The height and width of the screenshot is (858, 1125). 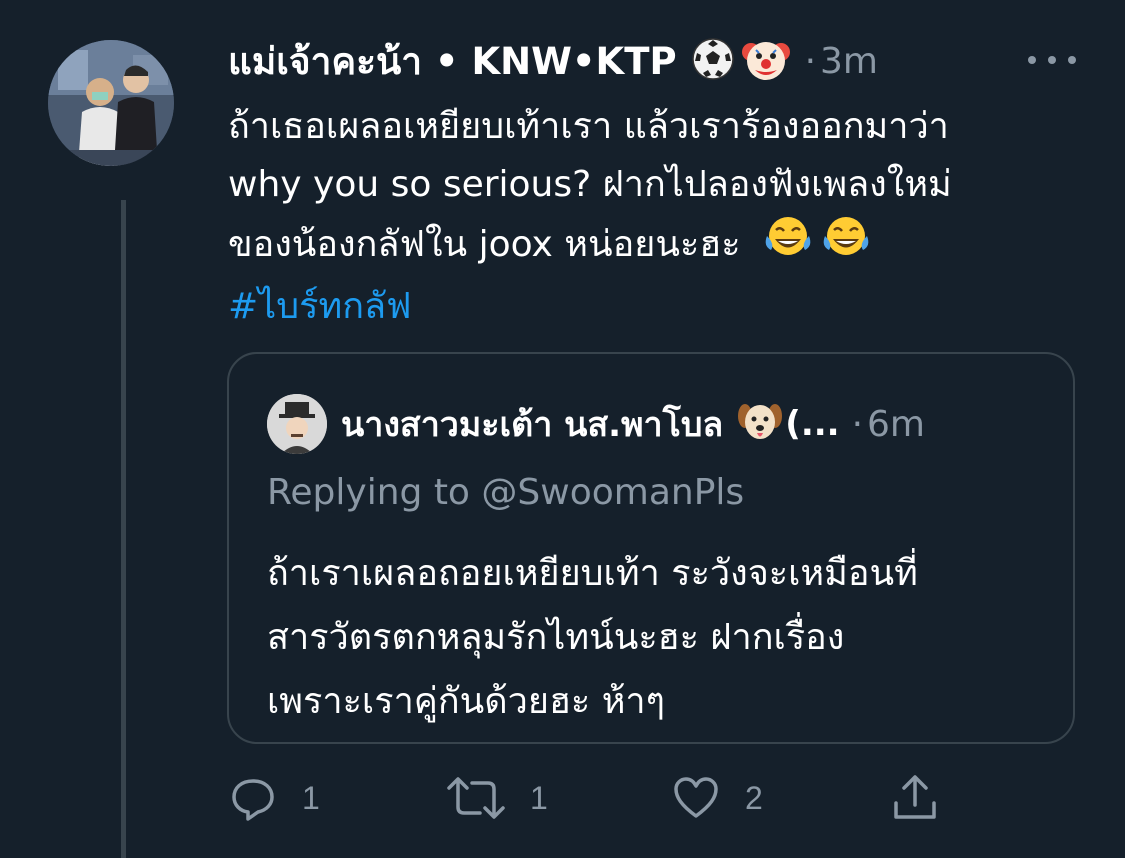 I want to click on quoted-text-line: สารวัตรตกหลุมรักไทน์นะฮะ ฝากเรื่อง, so click(x=556, y=637).